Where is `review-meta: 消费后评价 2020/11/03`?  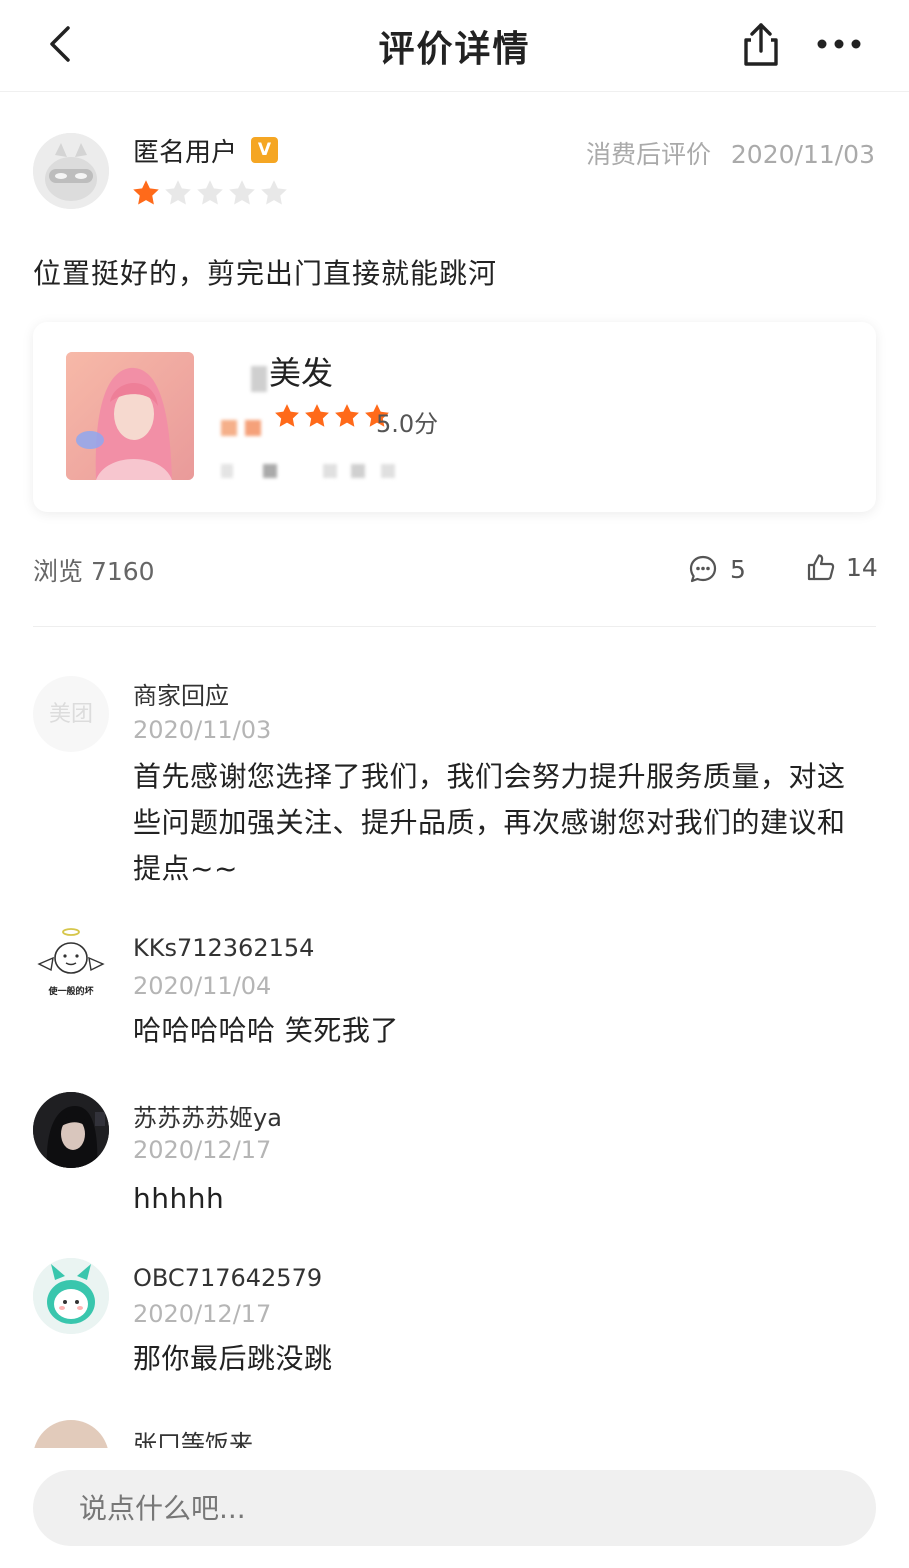
review-meta: 消费后评价 2020/11/03 is located at coordinates (730, 153).